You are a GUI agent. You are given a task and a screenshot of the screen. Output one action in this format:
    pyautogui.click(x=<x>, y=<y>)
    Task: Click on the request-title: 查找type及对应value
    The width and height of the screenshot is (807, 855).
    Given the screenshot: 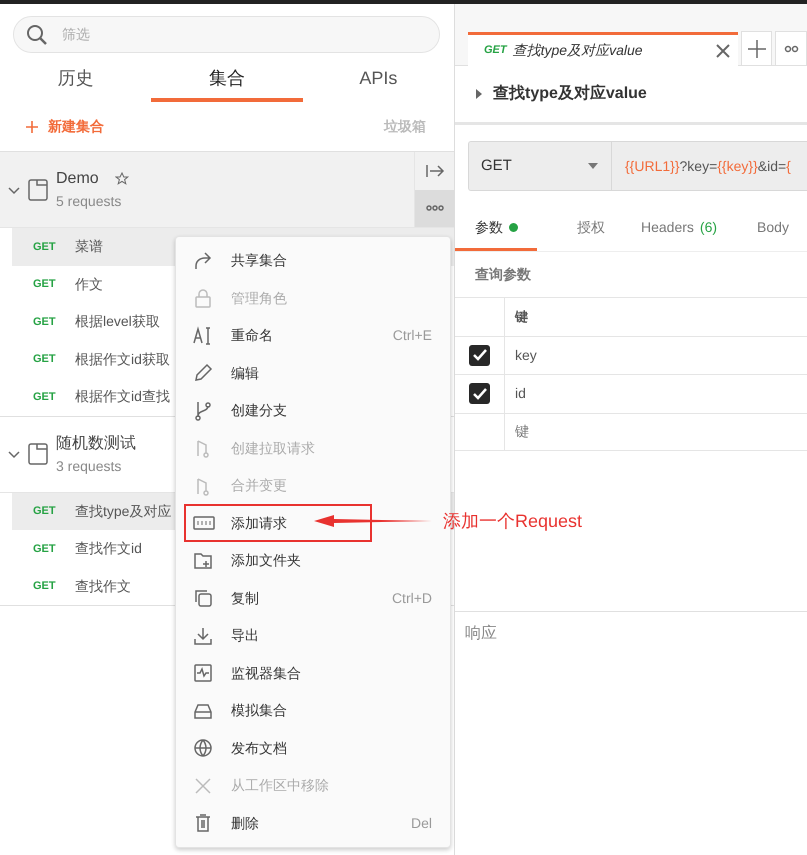 What is the action you would take?
    pyautogui.click(x=570, y=93)
    